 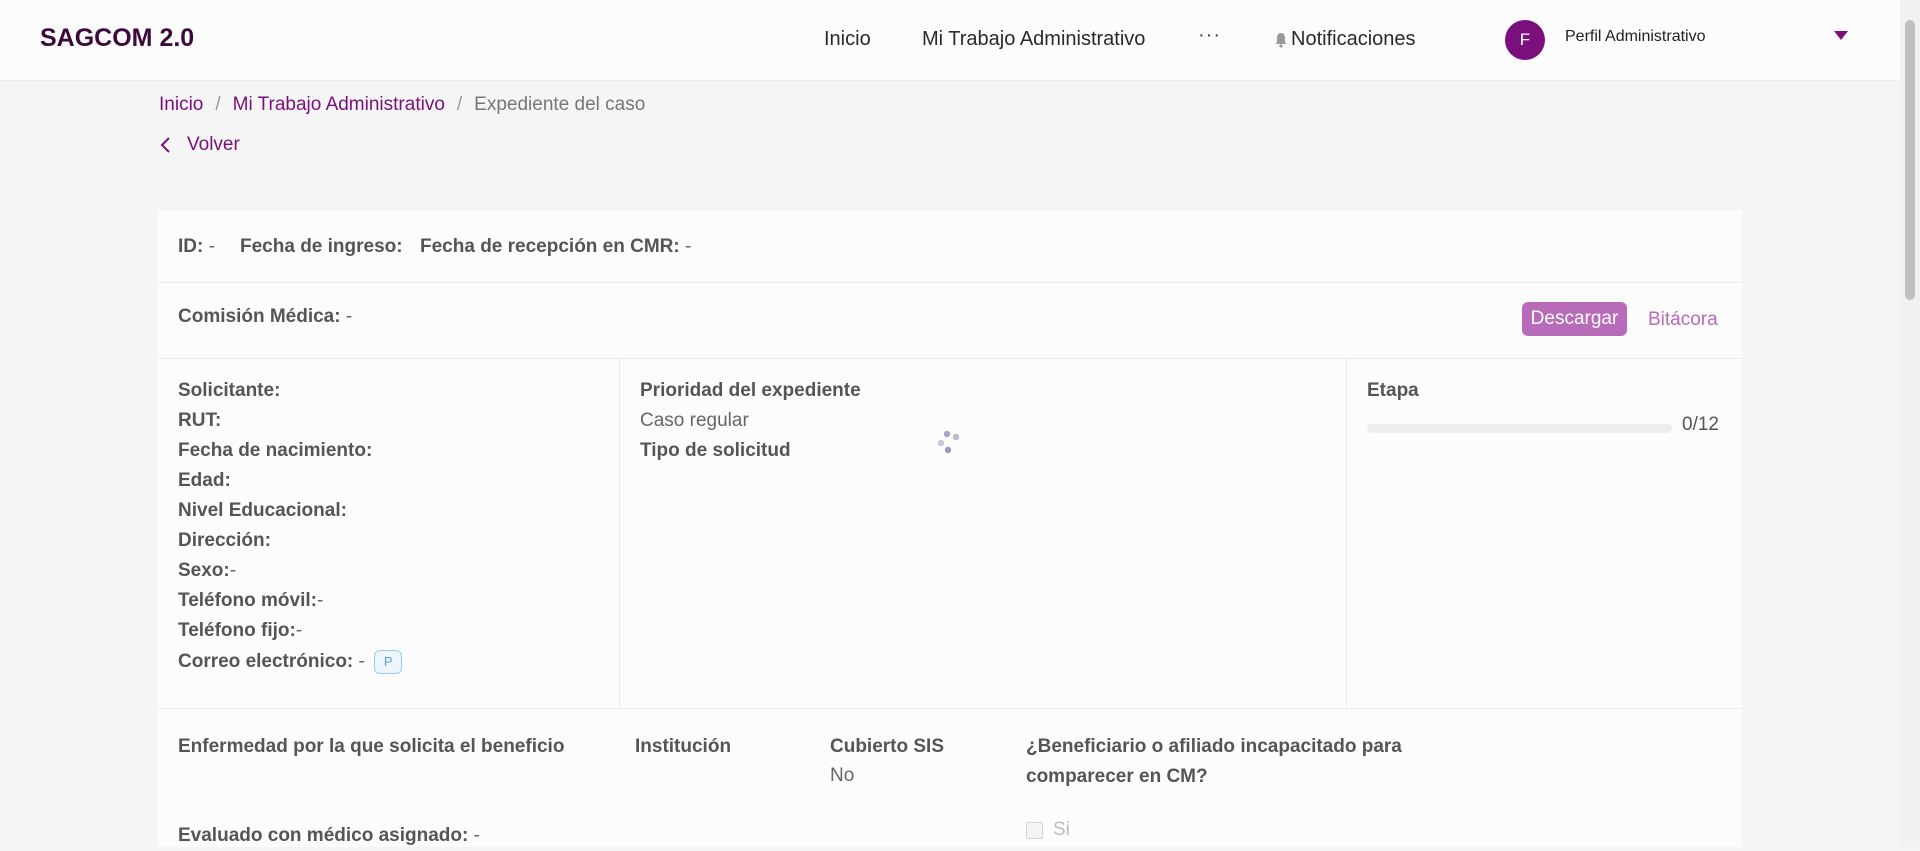 I want to click on breadcrumb-mi-trabajo: Mi Trabajo Administrativo, so click(x=339, y=105).